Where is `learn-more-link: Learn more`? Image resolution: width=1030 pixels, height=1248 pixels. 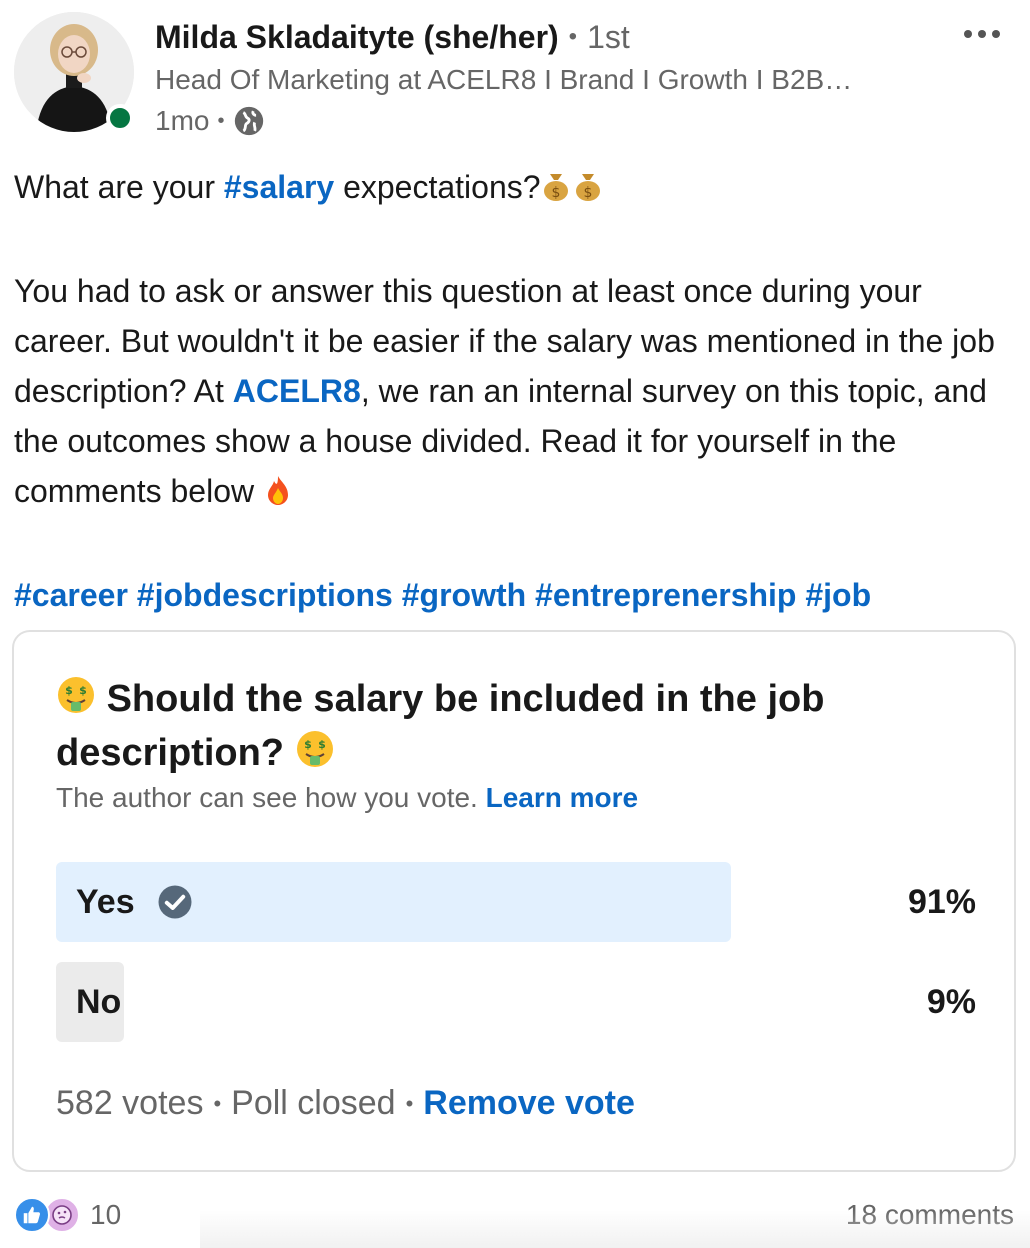
learn-more-link: Learn more is located at coordinates (562, 797).